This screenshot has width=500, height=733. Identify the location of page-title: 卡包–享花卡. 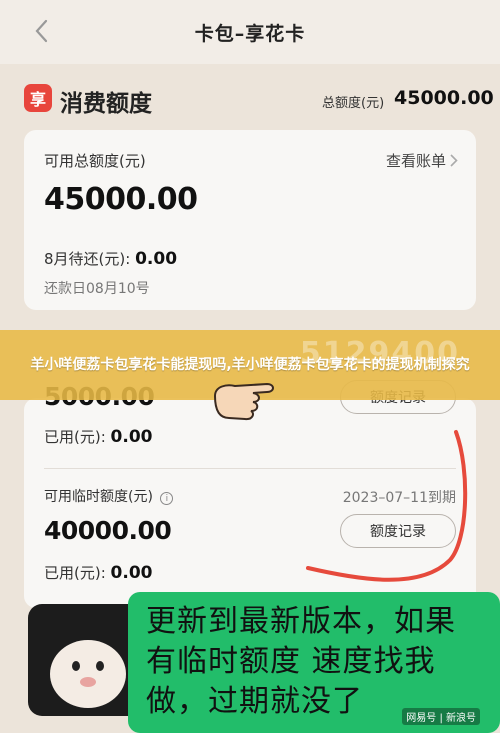
(250, 33).